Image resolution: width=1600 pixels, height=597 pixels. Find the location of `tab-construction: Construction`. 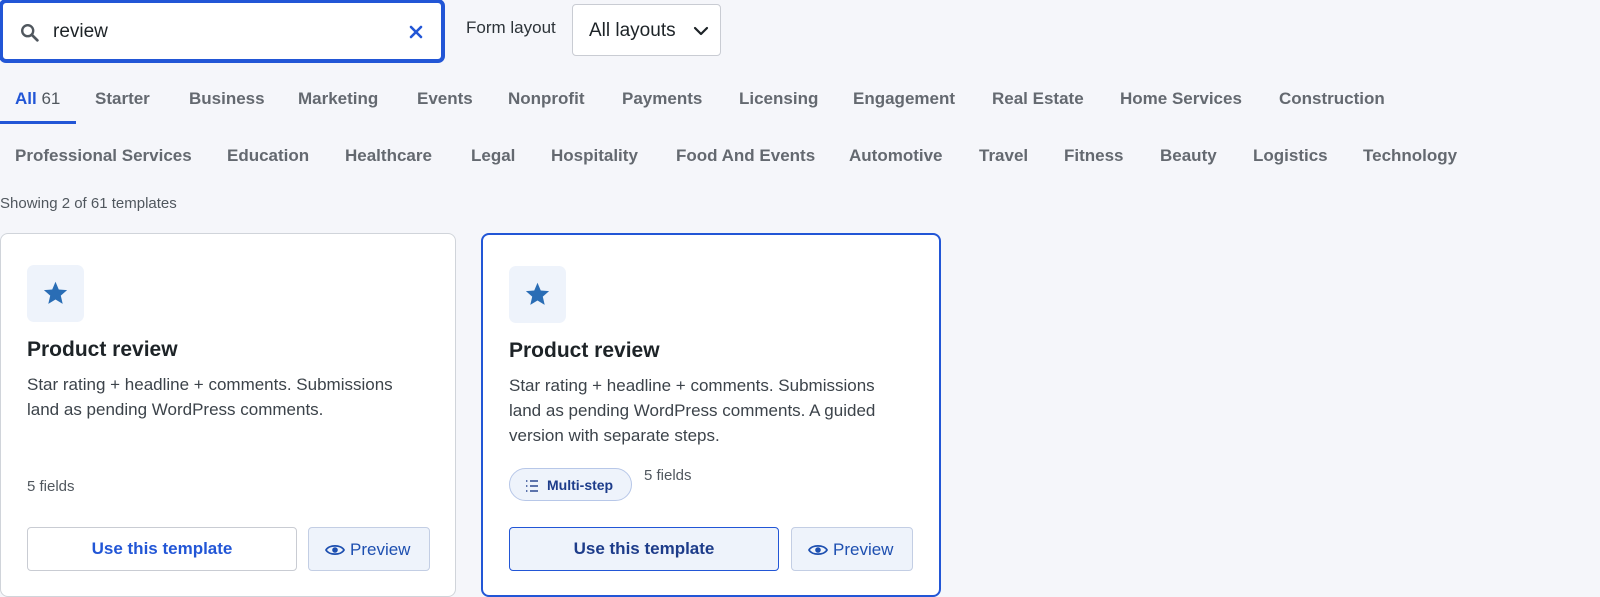

tab-construction: Construction is located at coordinates (1332, 102).